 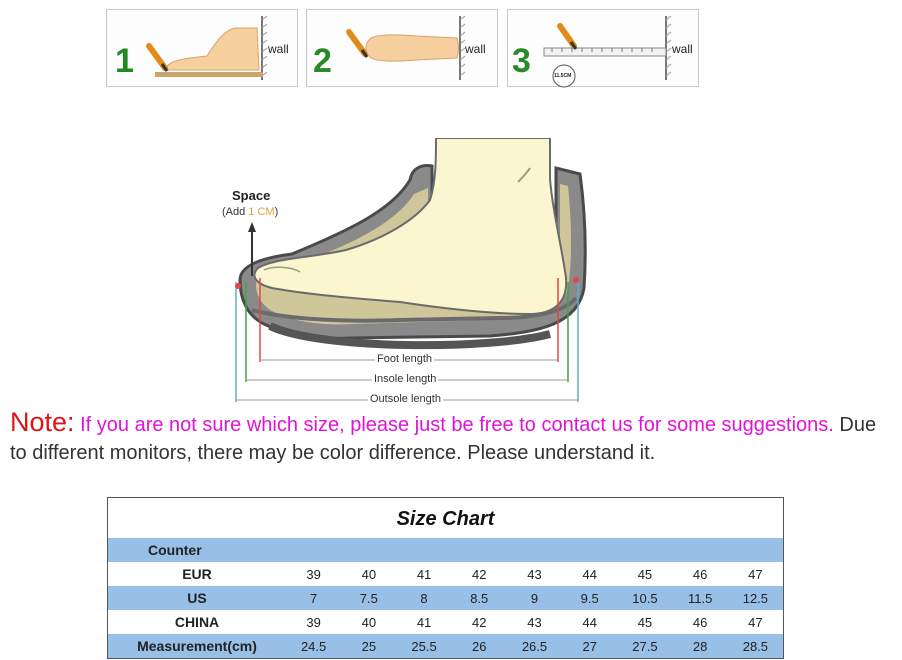 I want to click on measure-step-3: 3 wall 11.5CM, so click(x=603, y=48).